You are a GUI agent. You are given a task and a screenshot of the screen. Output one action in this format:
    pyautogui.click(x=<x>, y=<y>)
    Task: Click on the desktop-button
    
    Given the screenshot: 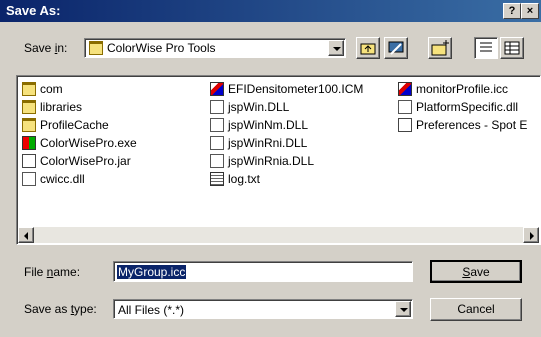 What is the action you would take?
    pyautogui.click(x=396, y=48)
    